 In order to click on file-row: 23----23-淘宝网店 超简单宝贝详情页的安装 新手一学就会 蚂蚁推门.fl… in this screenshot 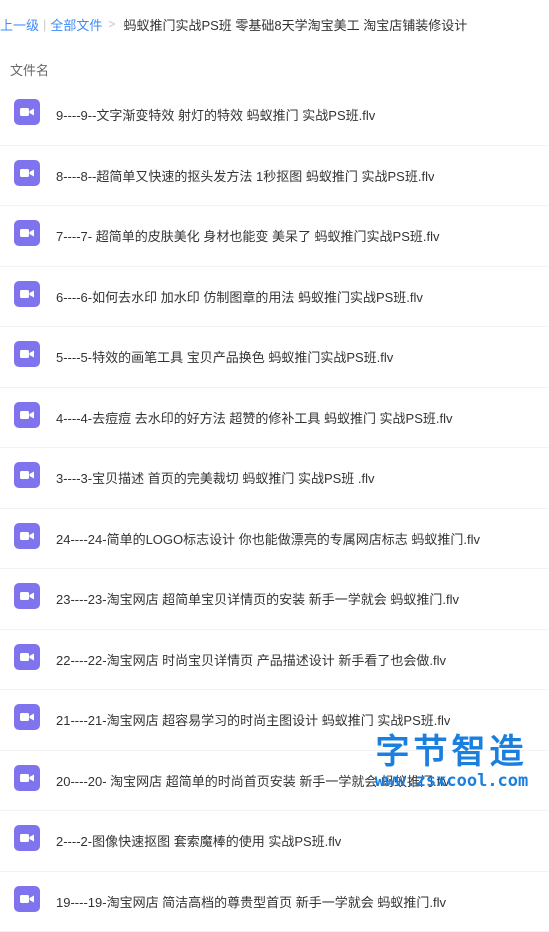, I will do `click(274, 599)`.